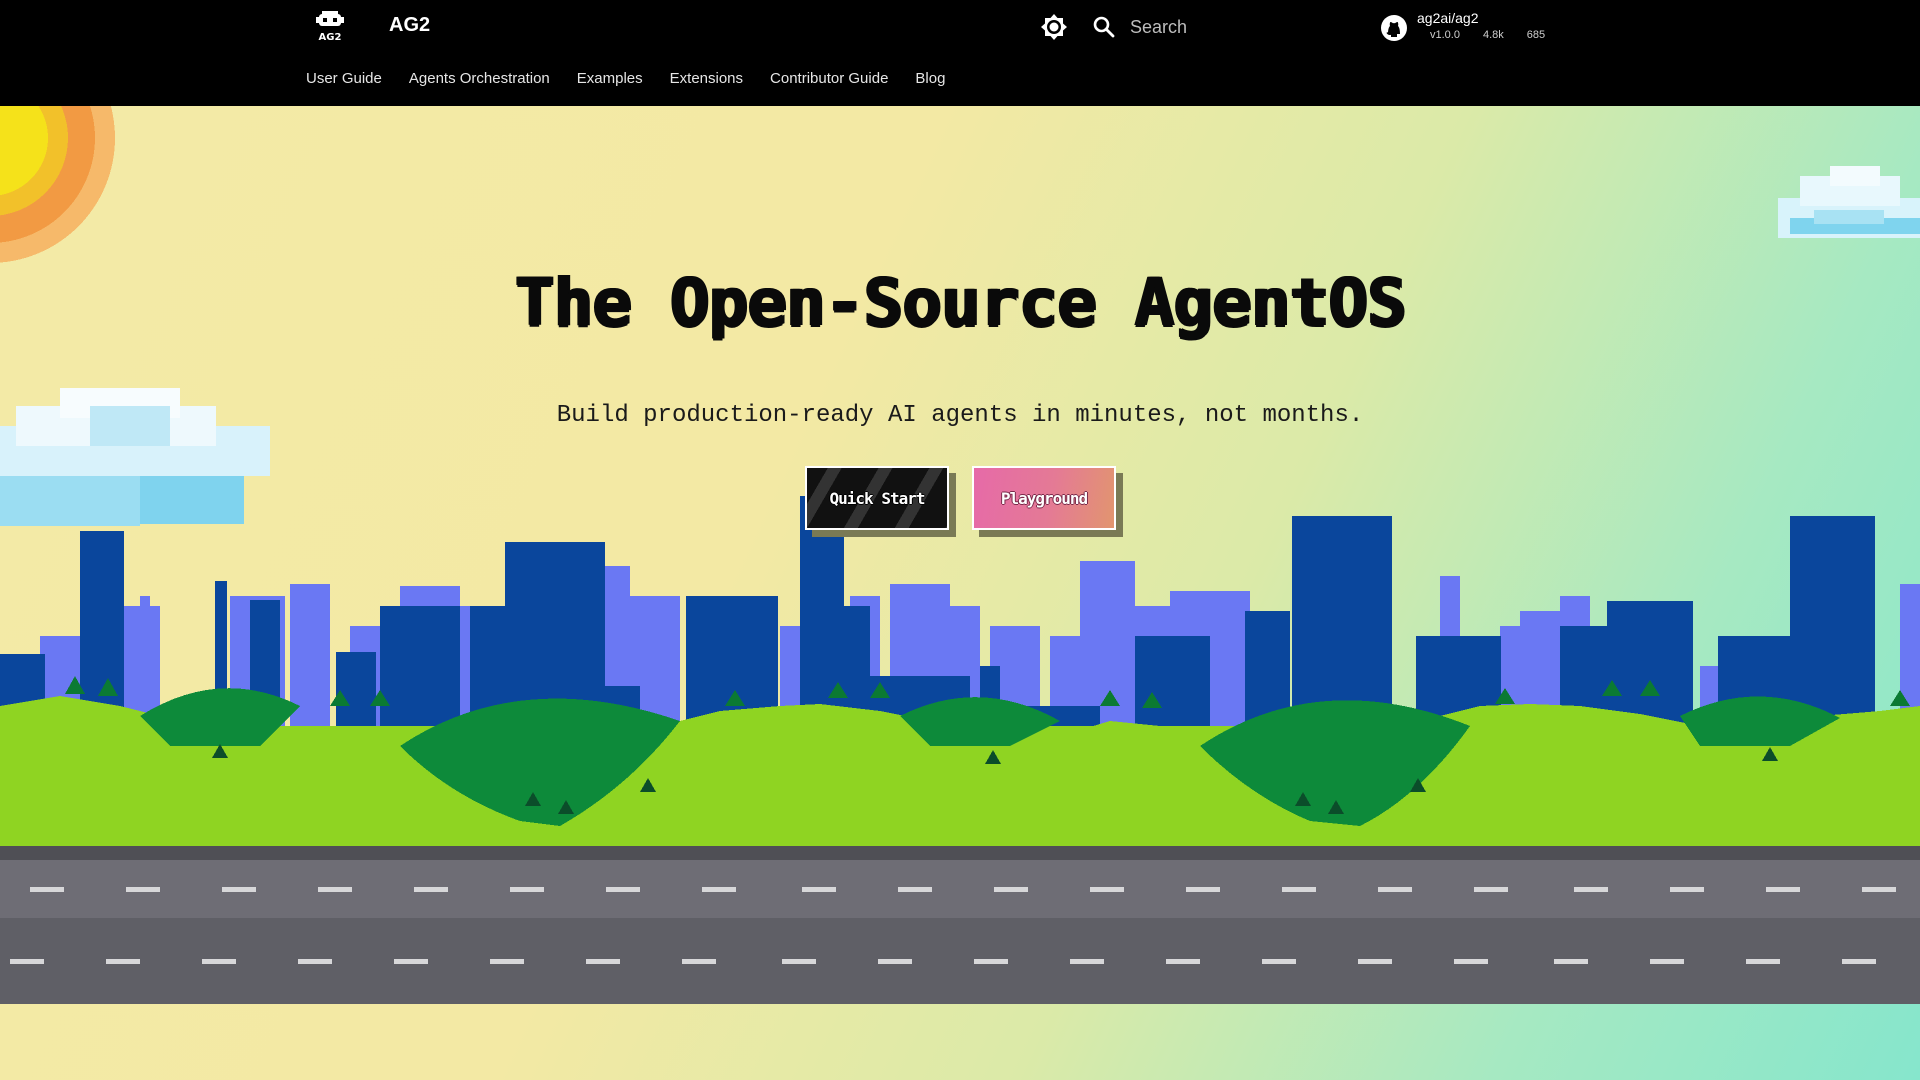 The width and height of the screenshot is (1920, 1080). Describe the element at coordinates (960, 53) in the screenshot. I see `top-header: AG2 AG2 Search ag2ai/ag2 v1.0.0 4.8k 685` at that location.